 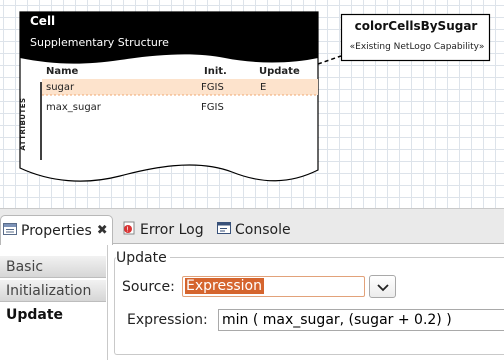 I want to click on attribute-row-sugar-init: FGIS, so click(x=212, y=87).